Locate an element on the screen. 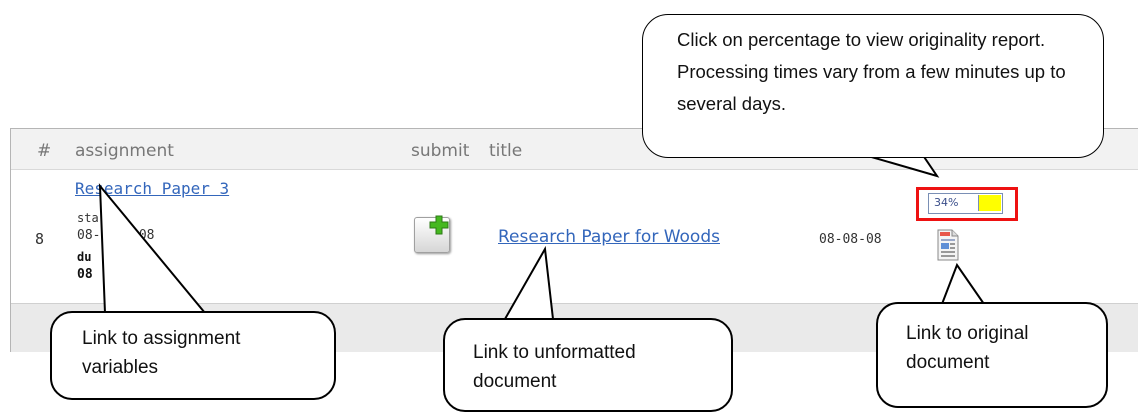  callout-original-document: Link to original document is located at coordinates (992, 355).